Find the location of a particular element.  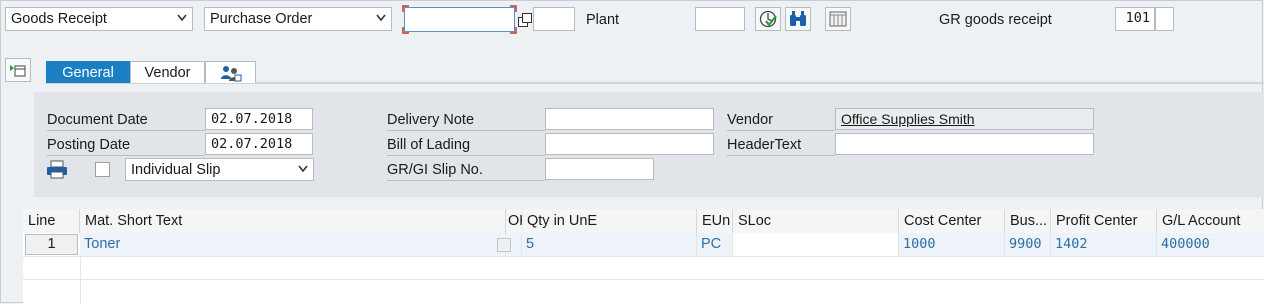

document-date-input: 02.07.2018 is located at coordinates (259, 119).